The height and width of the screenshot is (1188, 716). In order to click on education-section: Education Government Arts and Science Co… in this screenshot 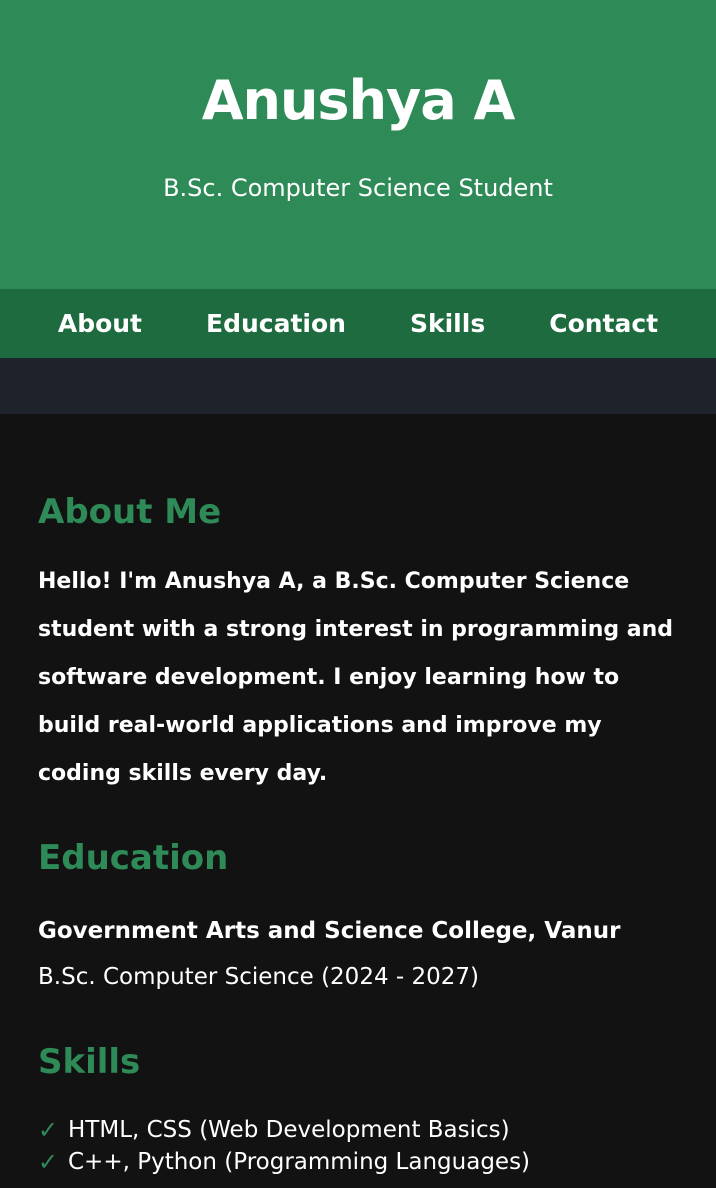, I will do `click(358, 914)`.